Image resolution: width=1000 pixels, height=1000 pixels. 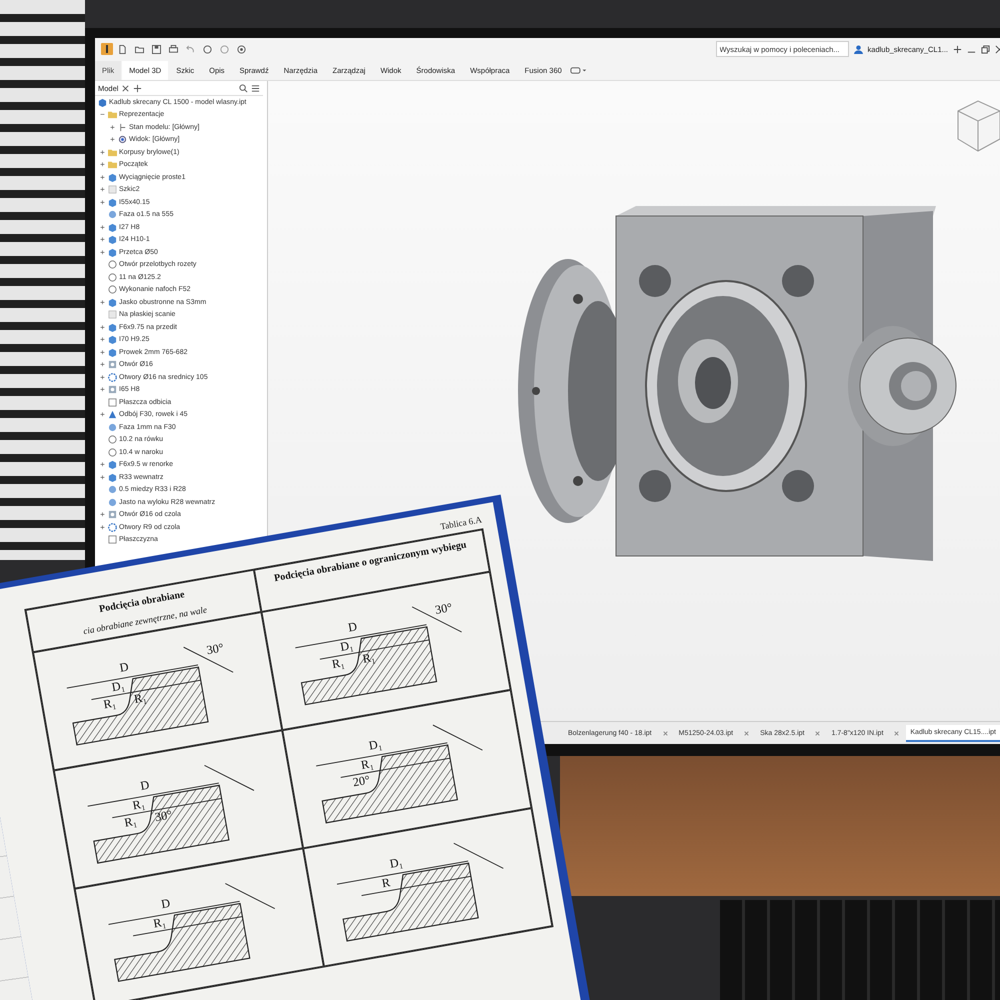 What do you see at coordinates (255, 88) in the screenshot?
I see `menu-icon` at bounding box center [255, 88].